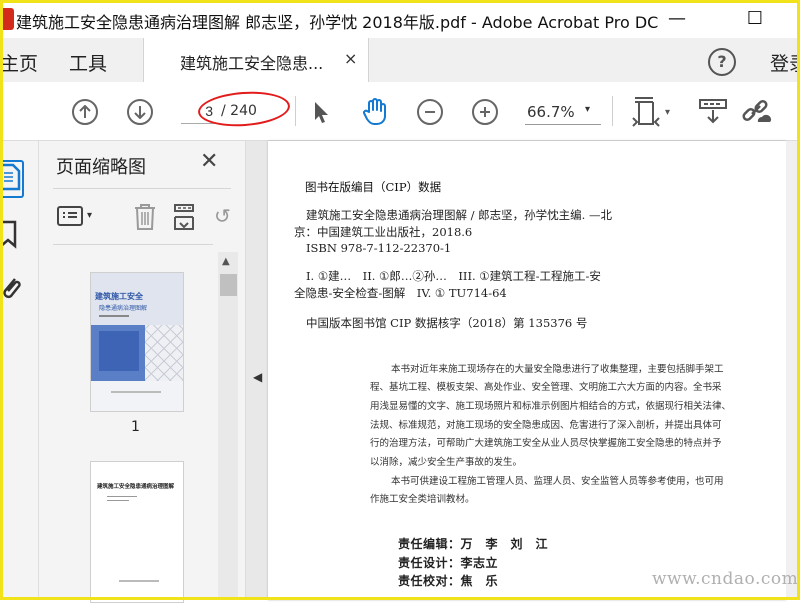 The height and width of the screenshot is (603, 800). I want to click on page-thumbnail-1: 建筑施工安全 隐患通病治理图解, so click(137, 342).